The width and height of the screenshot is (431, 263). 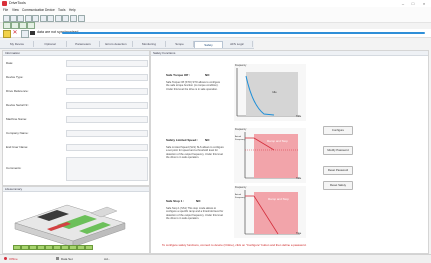 I want to click on machine-name-label: Machine Name:, so click(x=17, y=119).